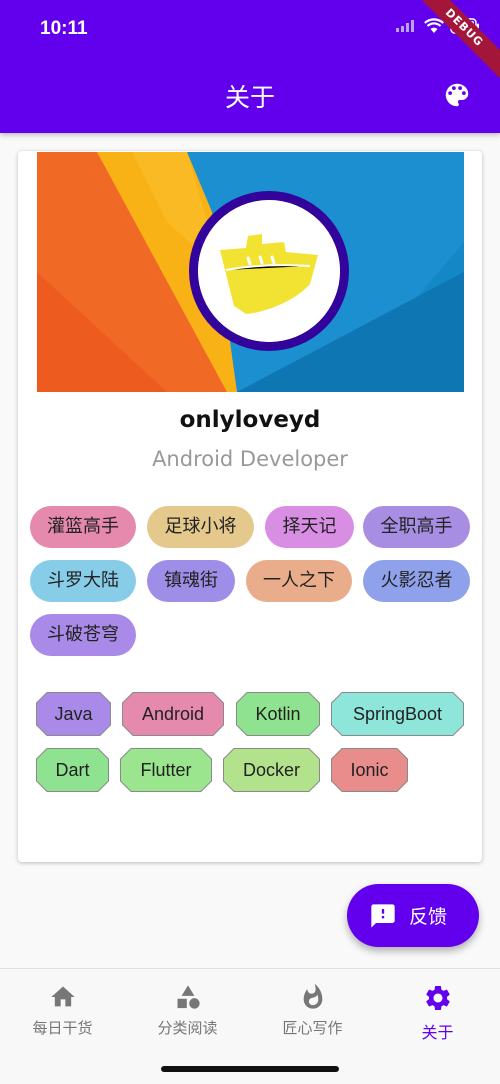  I want to click on skill-tag: Kotlin, so click(278, 714).